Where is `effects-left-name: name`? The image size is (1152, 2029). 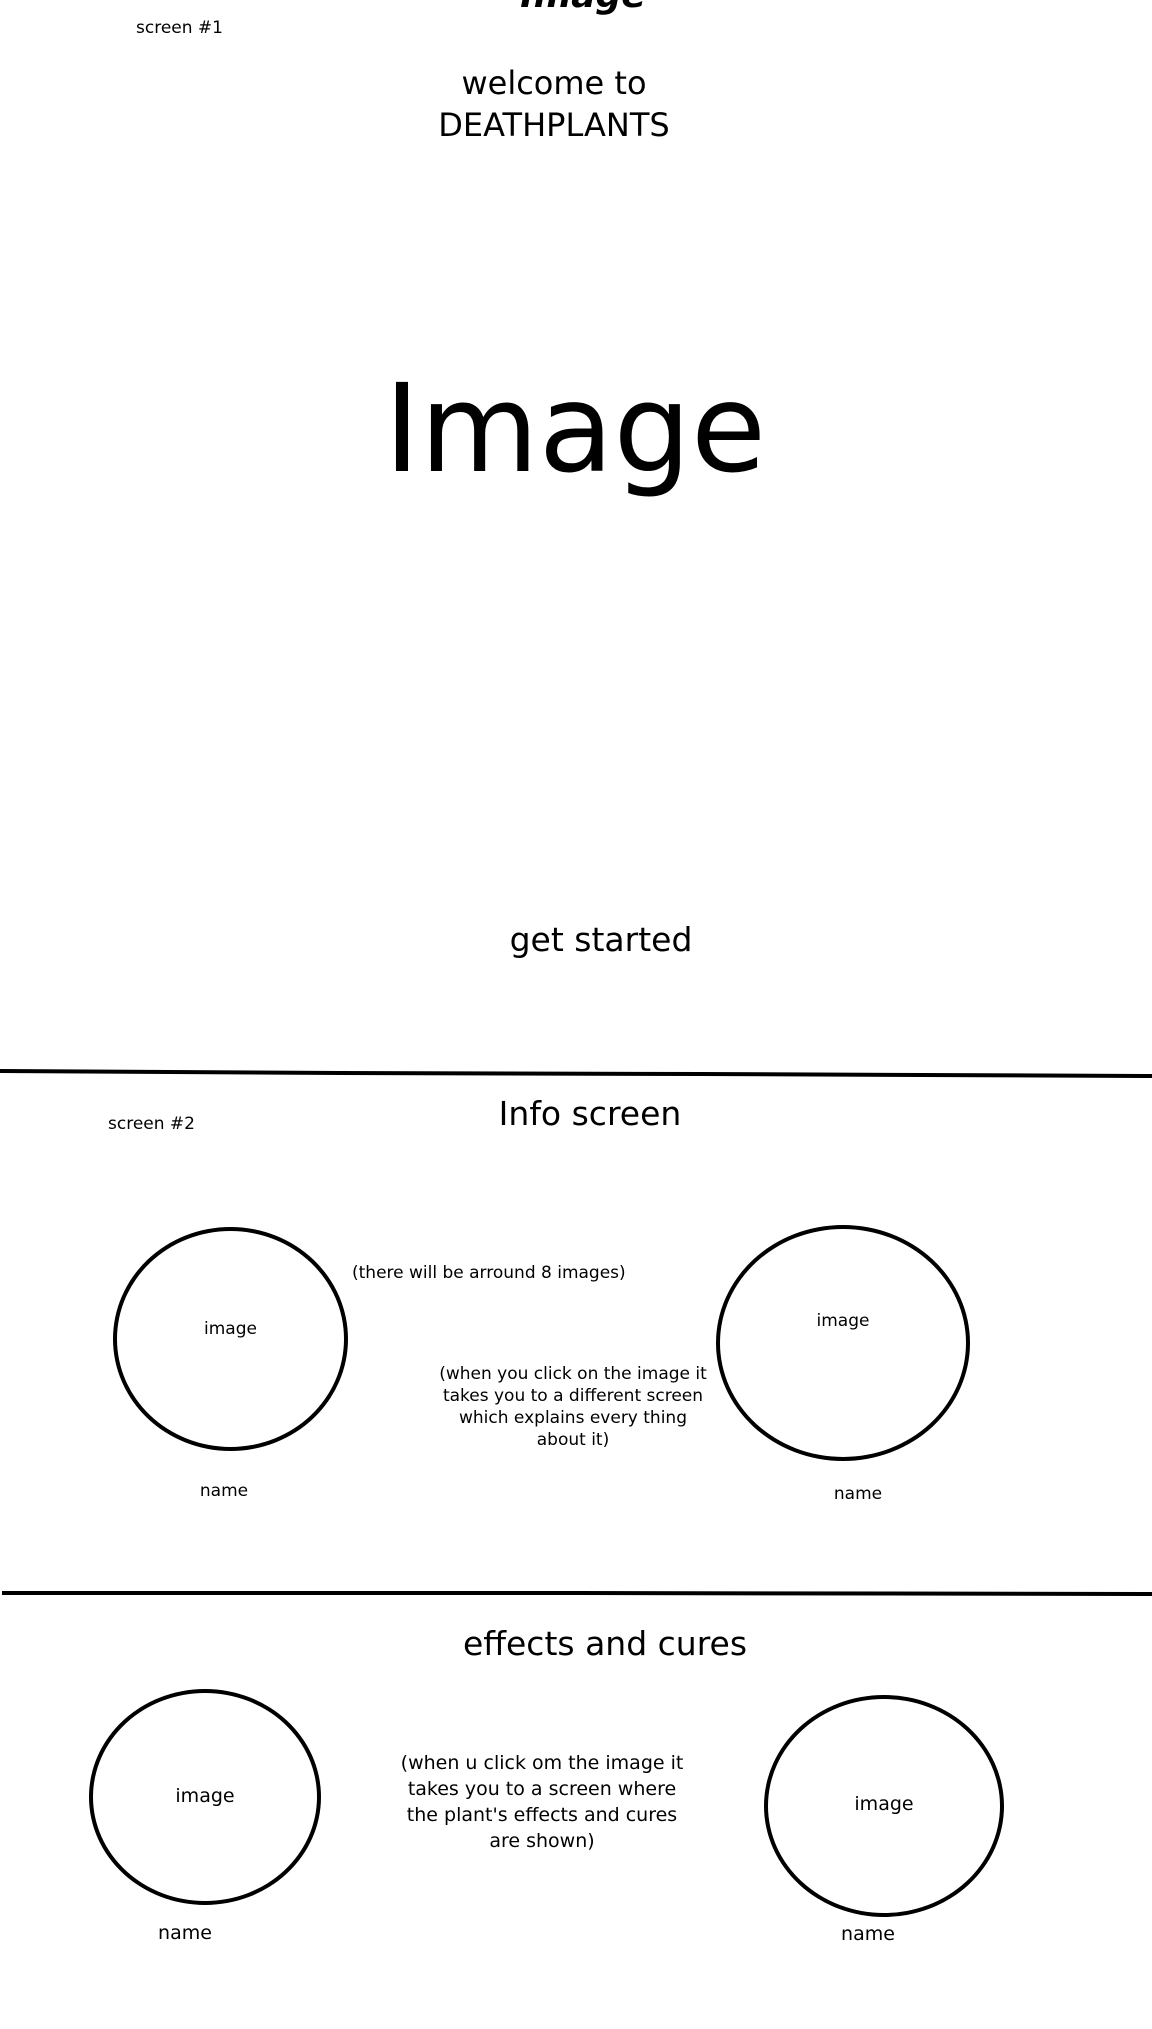 effects-left-name: name is located at coordinates (185, 1933).